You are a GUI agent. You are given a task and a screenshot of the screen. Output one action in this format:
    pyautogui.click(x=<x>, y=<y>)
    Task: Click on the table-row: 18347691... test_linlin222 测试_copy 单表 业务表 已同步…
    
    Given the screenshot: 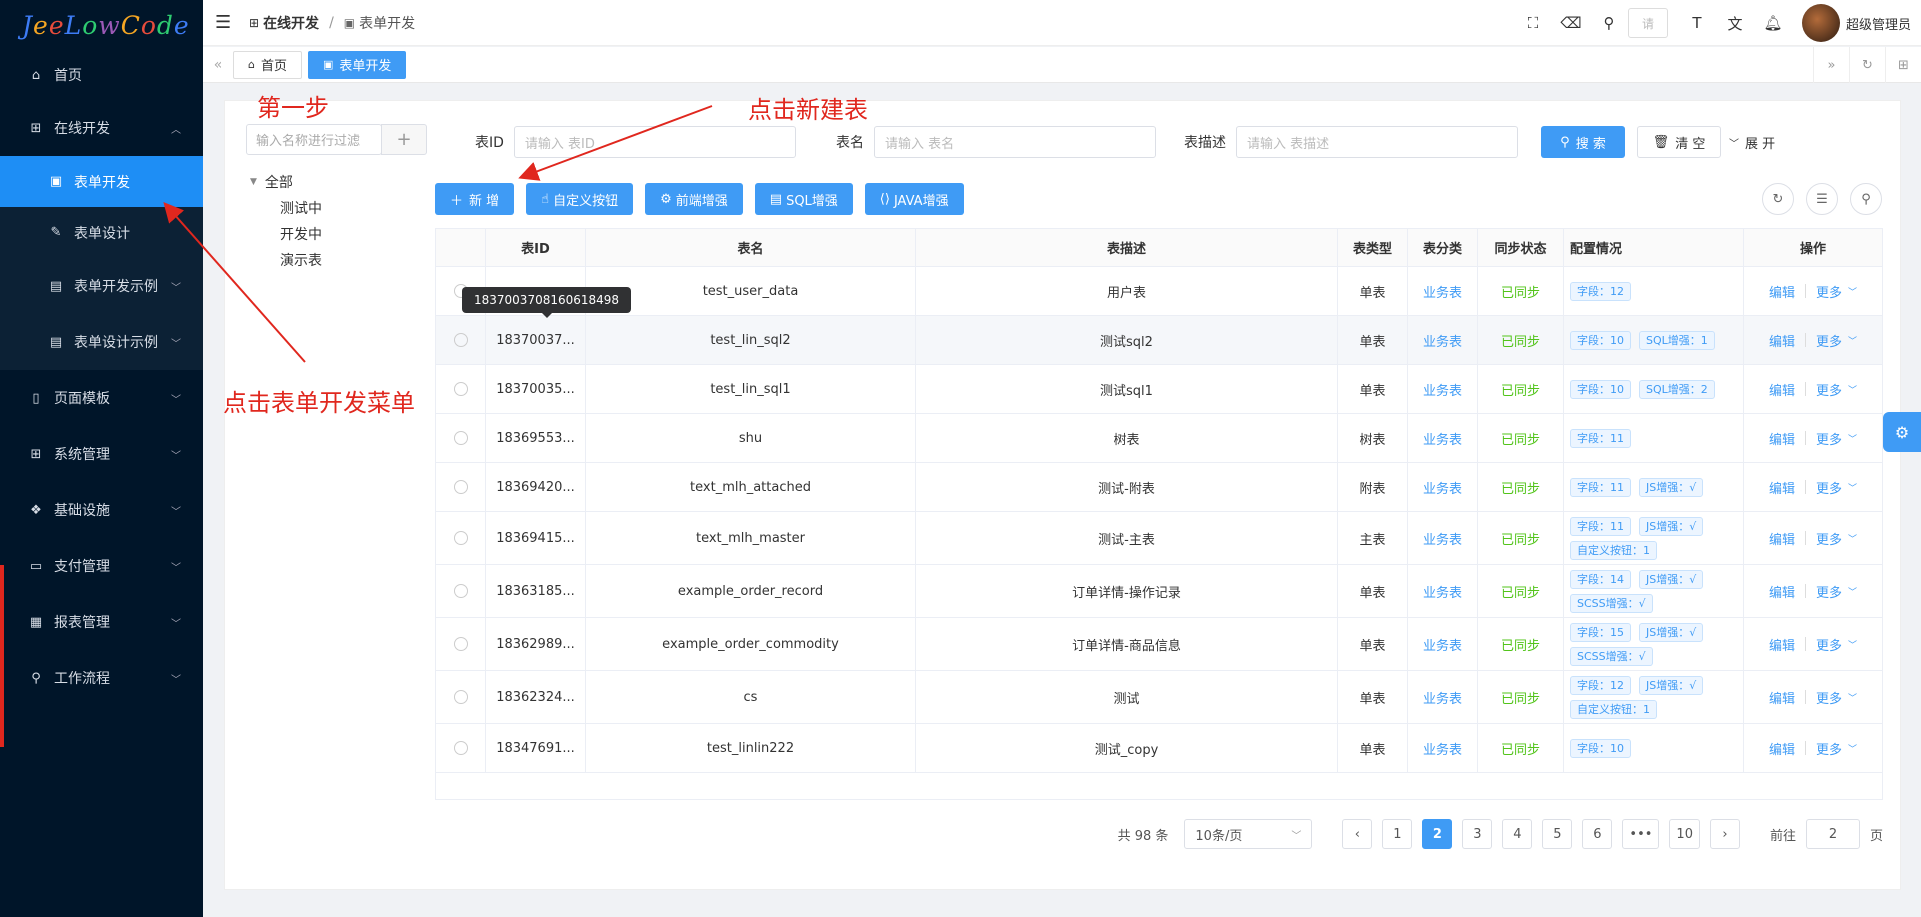 What is the action you would take?
    pyautogui.click(x=1159, y=748)
    